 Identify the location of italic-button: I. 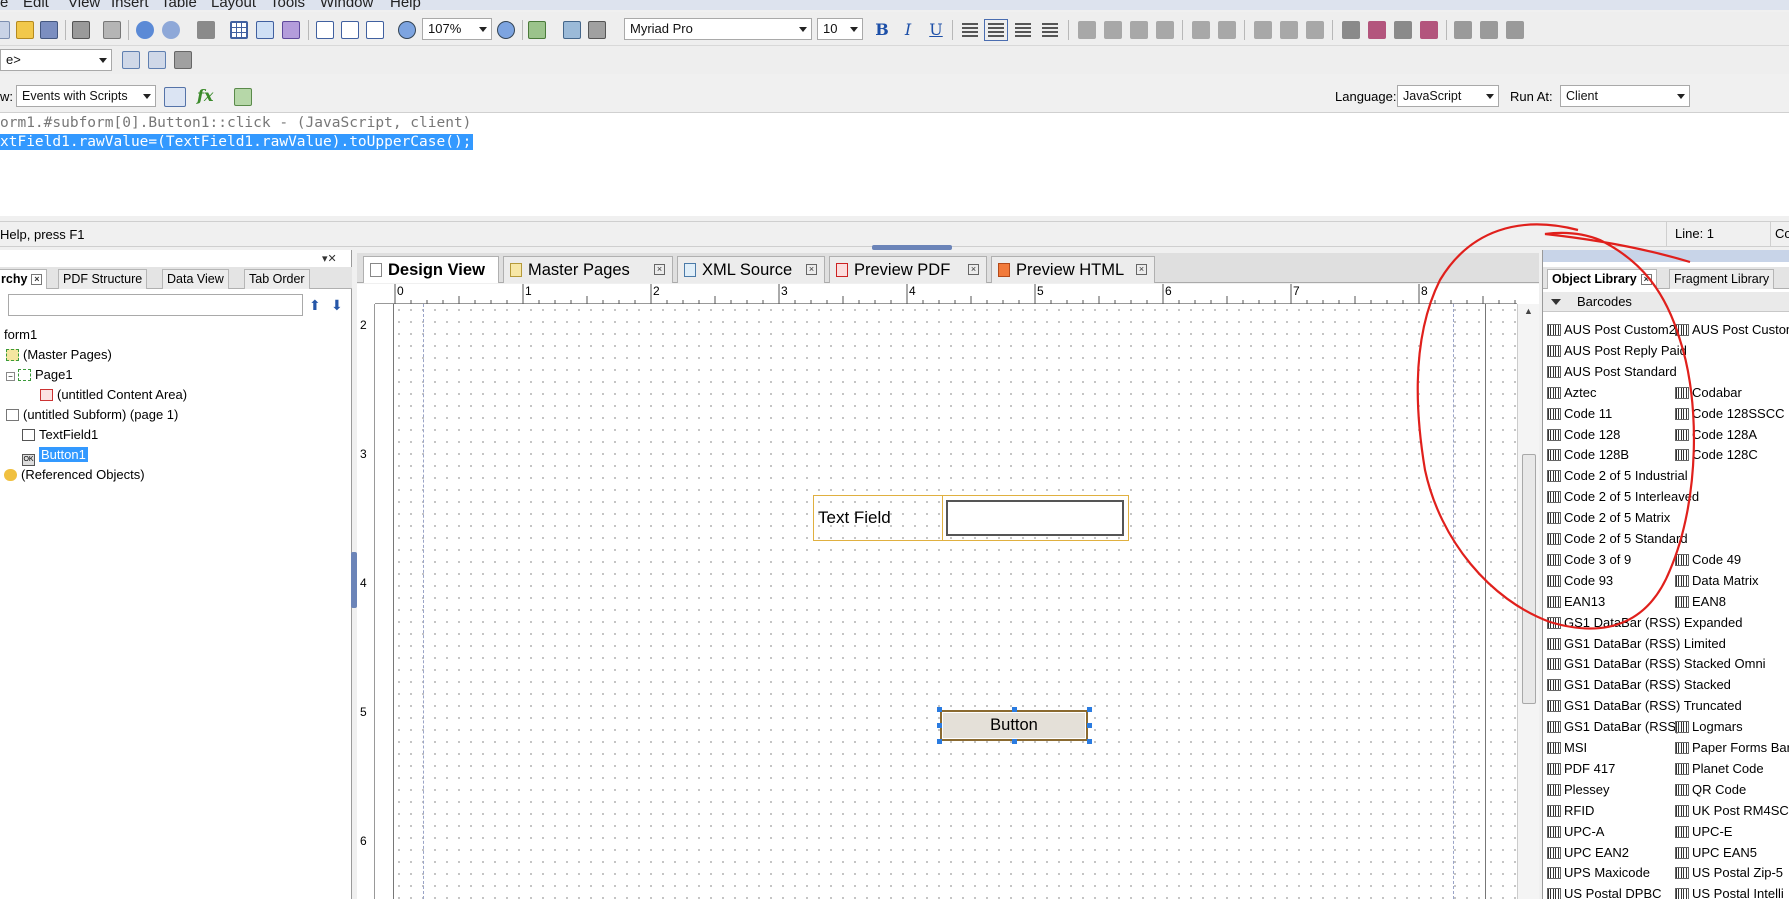
(908, 30).